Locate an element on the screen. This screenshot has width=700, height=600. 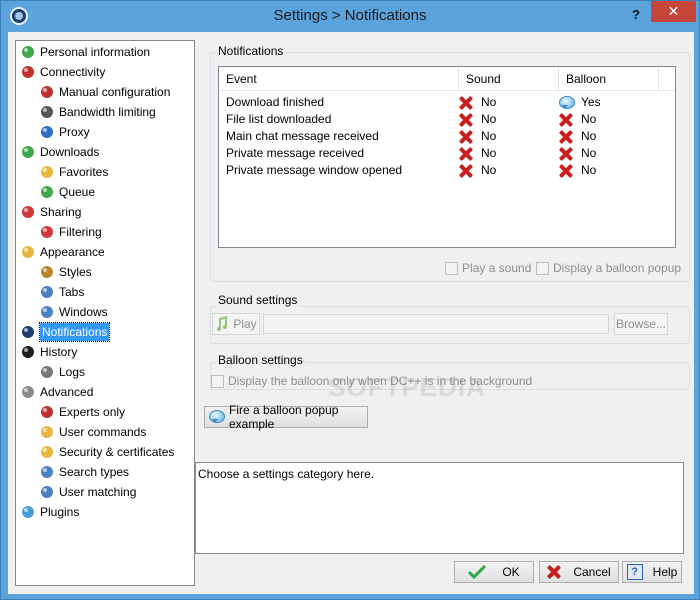
sound-file-path-input is located at coordinates (436, 324).